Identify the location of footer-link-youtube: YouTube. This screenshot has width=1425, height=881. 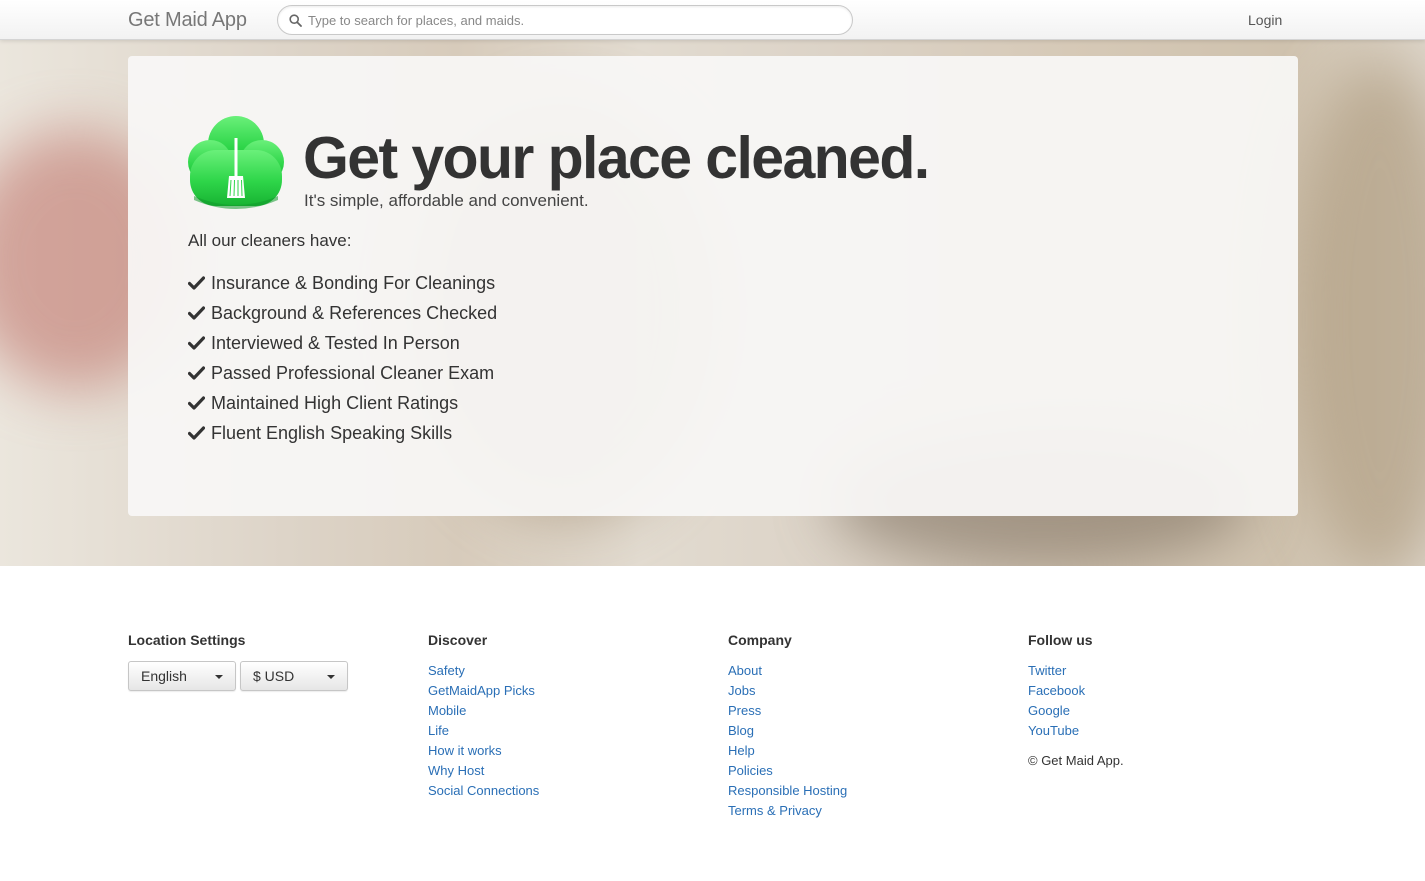
(1076, 731).